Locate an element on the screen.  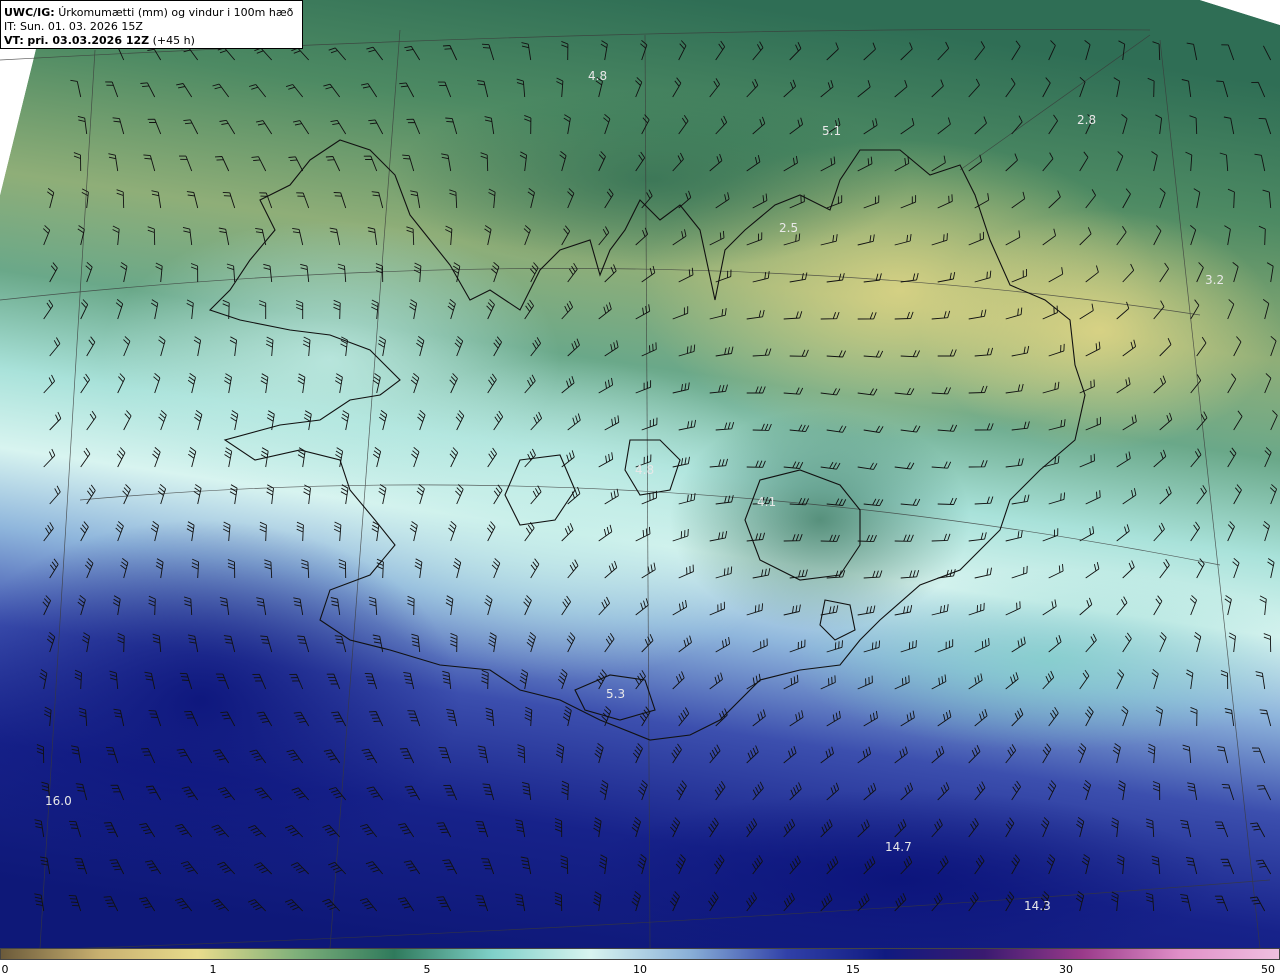
value-label: 2.5 is located at coordinates (788, 228).